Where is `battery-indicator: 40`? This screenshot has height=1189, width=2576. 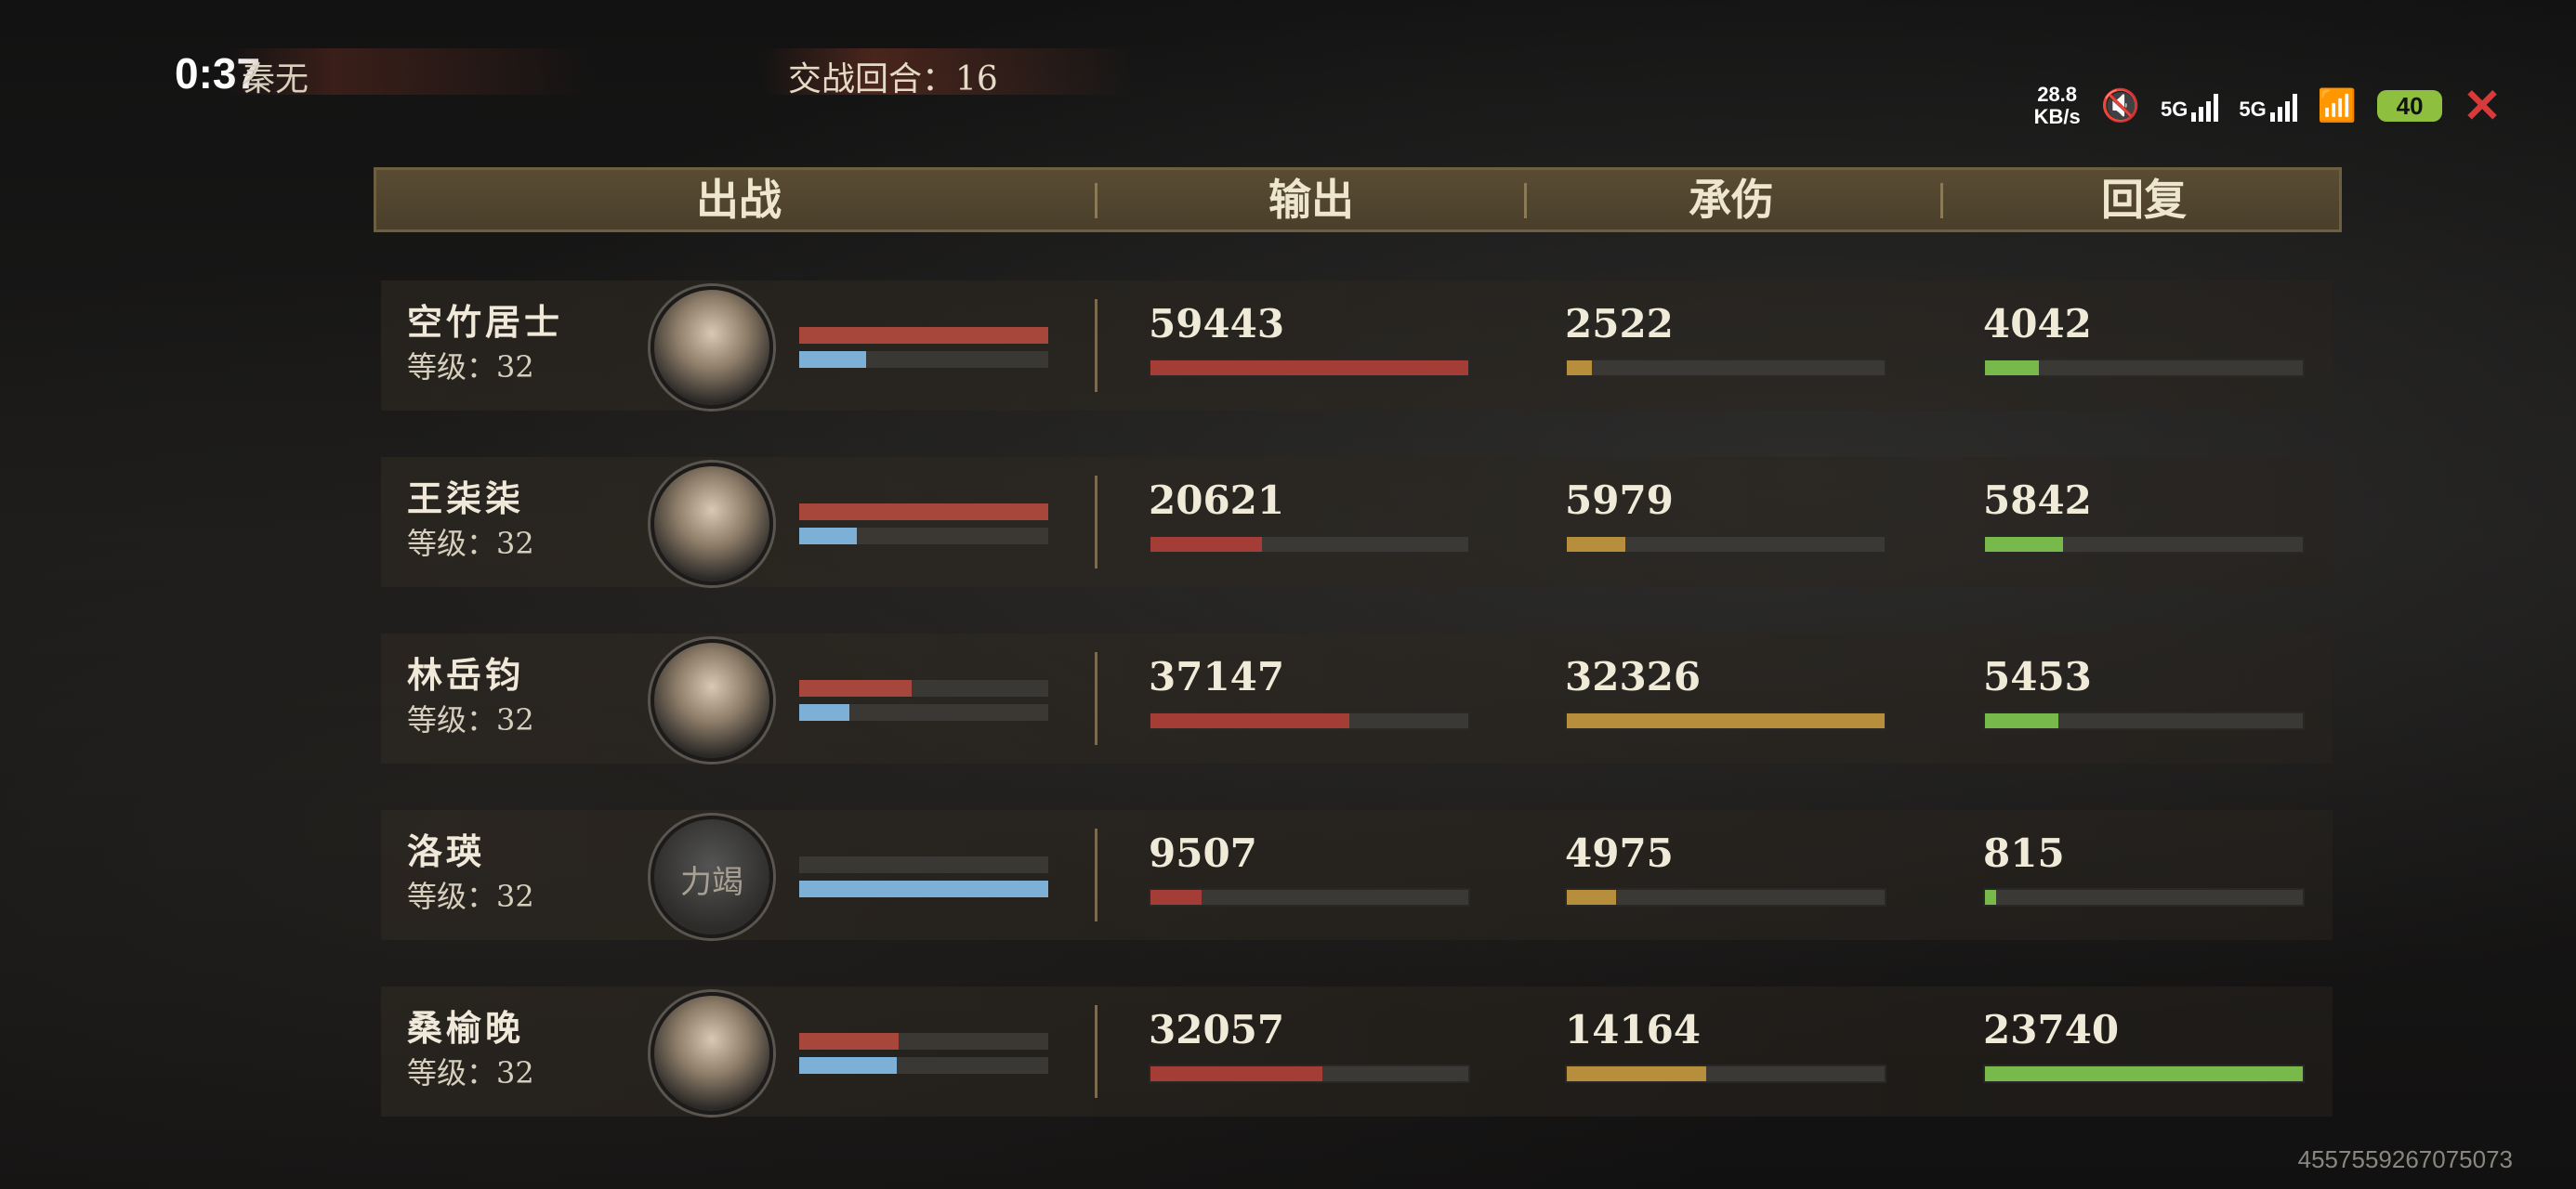 battery-indicator: 40 is located at coordinates (2410, 106).